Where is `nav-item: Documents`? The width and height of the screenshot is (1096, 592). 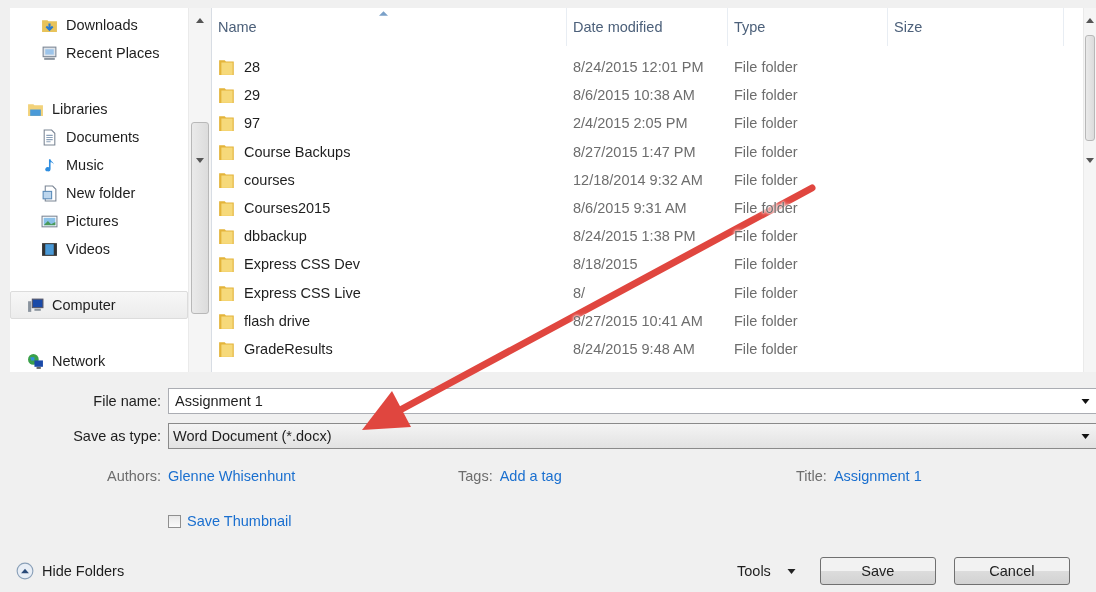 nav-item: Documents is located at coordinates (99, 137).